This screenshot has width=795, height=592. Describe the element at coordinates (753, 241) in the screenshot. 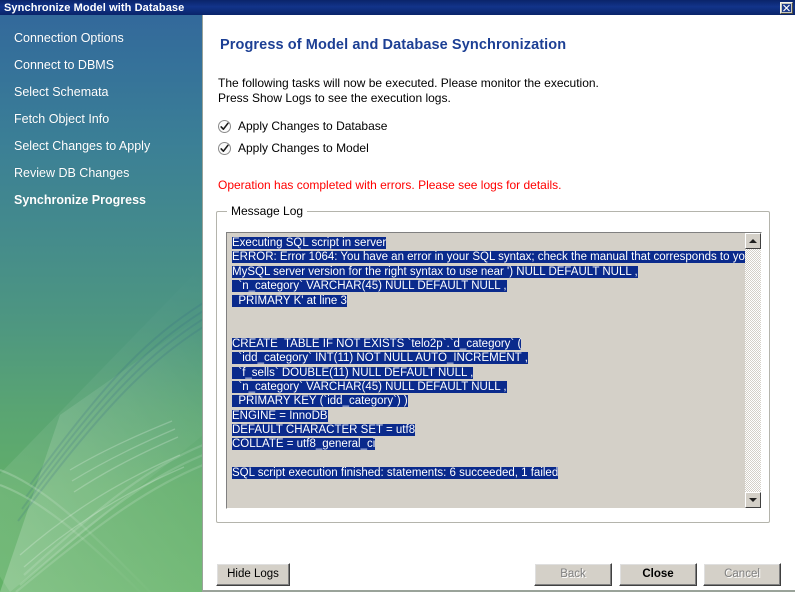

I see `scroll-up-icon` at that location.